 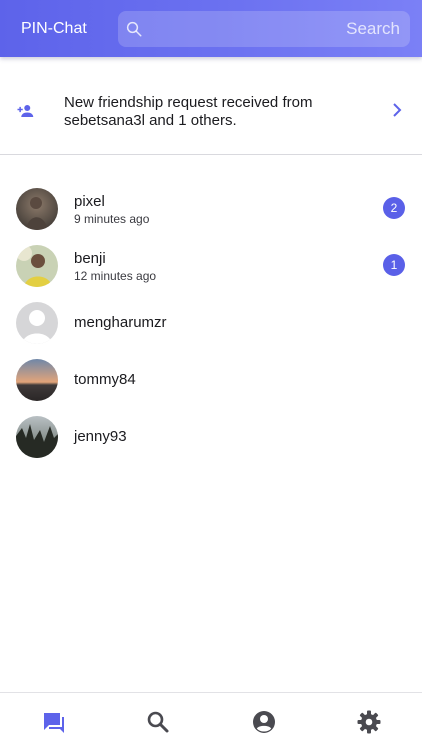 I want to click on nav-settings, so click(x=369, y=722).